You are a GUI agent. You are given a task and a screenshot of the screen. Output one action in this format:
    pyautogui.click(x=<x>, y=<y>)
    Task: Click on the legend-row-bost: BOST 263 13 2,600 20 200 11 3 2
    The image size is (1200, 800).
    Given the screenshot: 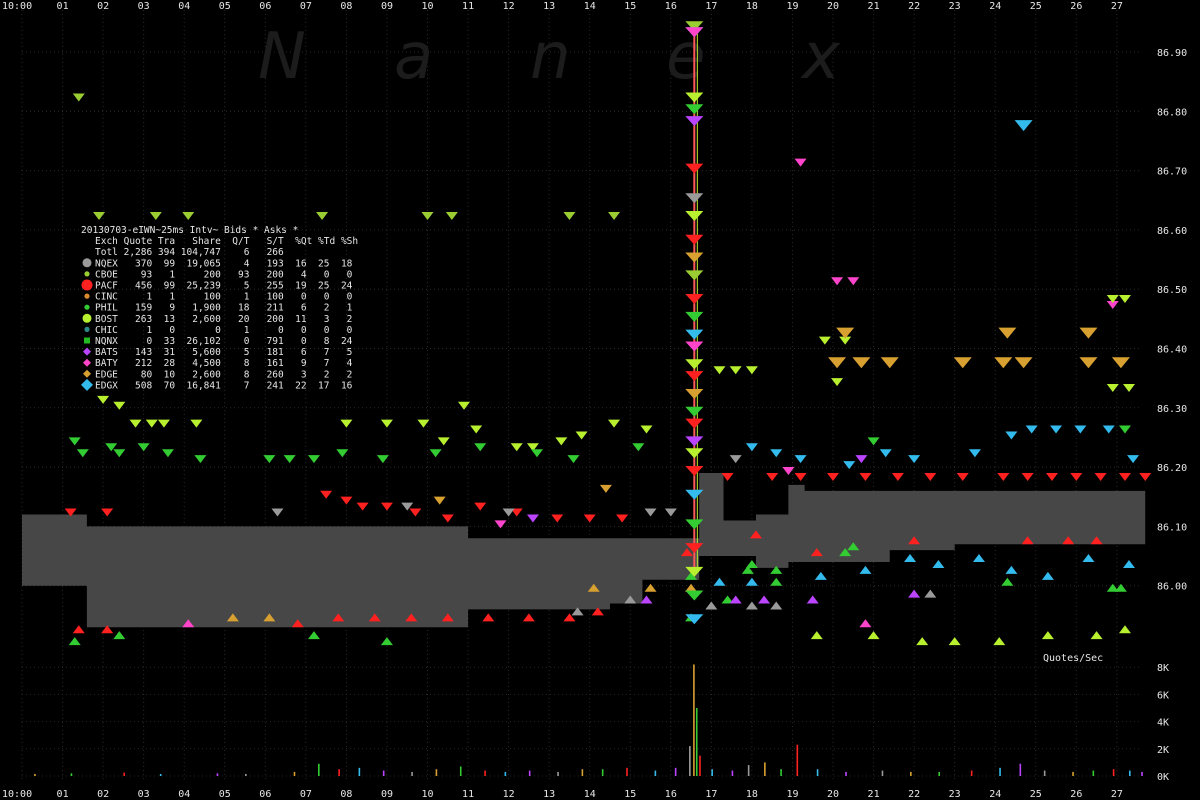 What is the action you would take?
    pyautogui.click(x=223, y=319)
    